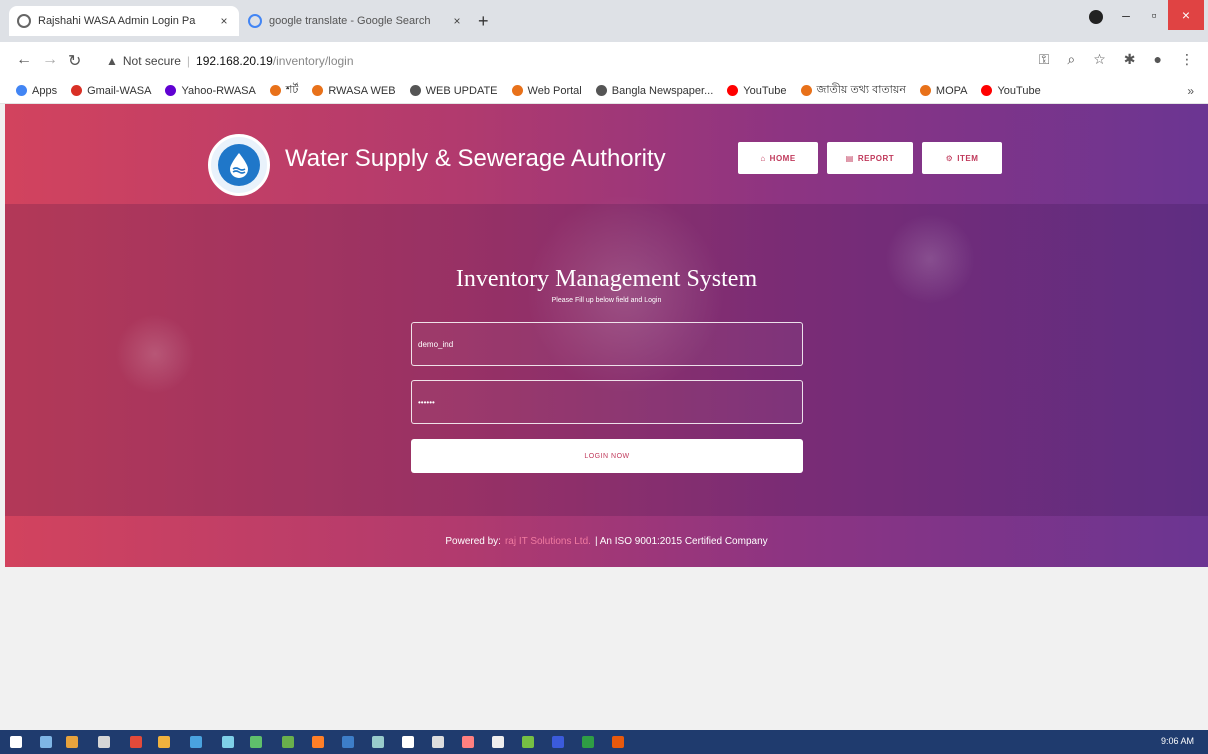 The width and height of the screenshot is (1208, 754). I want to click on bookmark-item: জাতীয় তথ্য বাতায়ন, so click(853, 90).